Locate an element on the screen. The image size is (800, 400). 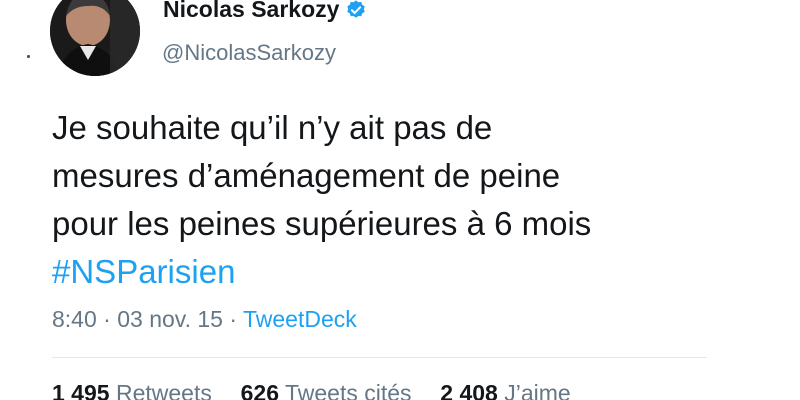
display-name: Nicolas Sarkozy is located at coordinates (265, 11).